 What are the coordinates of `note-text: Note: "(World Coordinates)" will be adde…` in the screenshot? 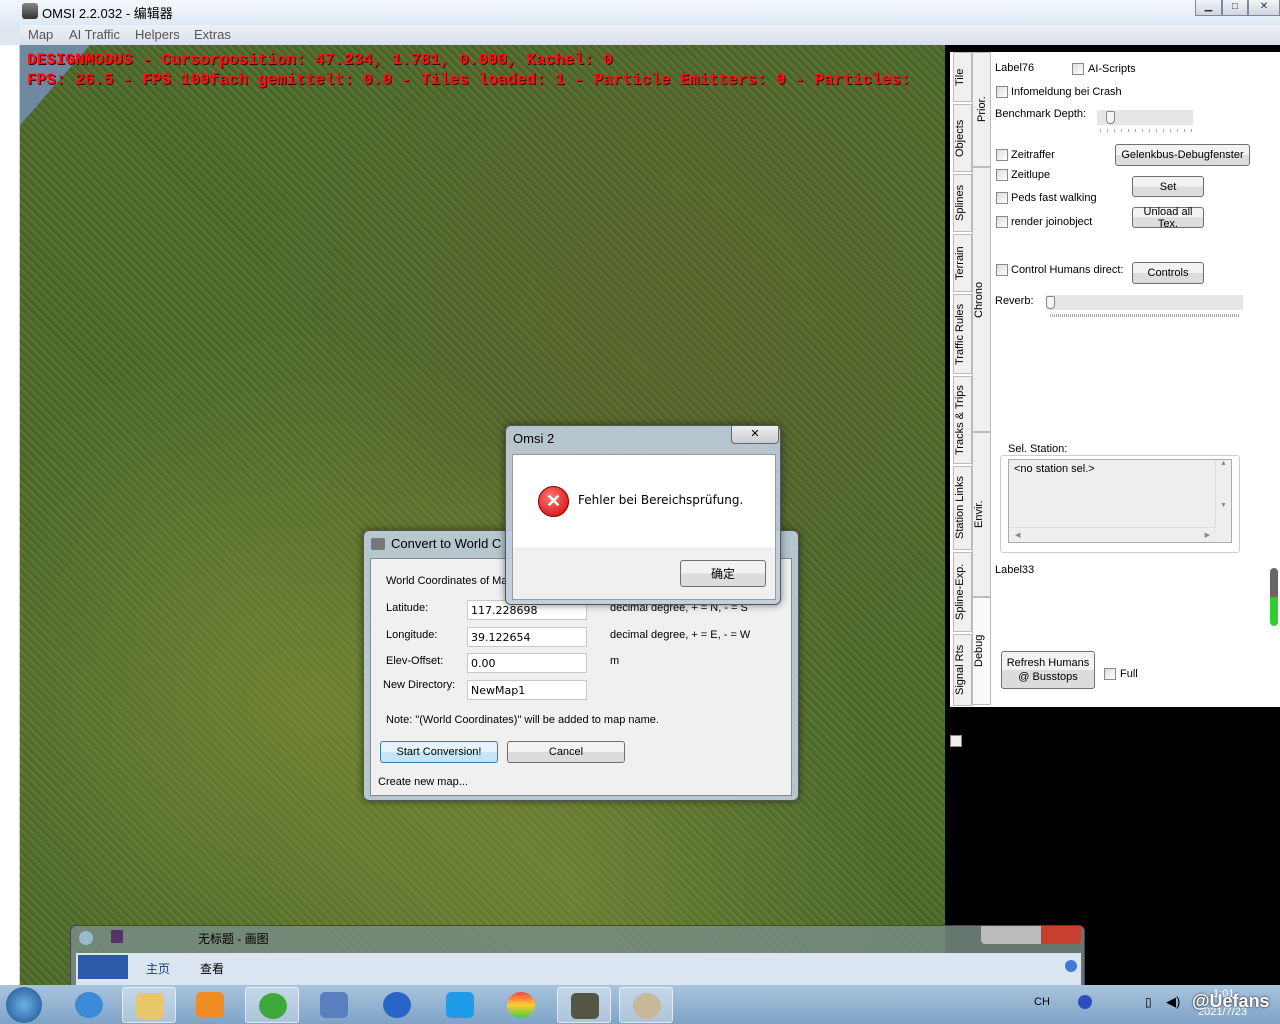 It's located at (522, 720).